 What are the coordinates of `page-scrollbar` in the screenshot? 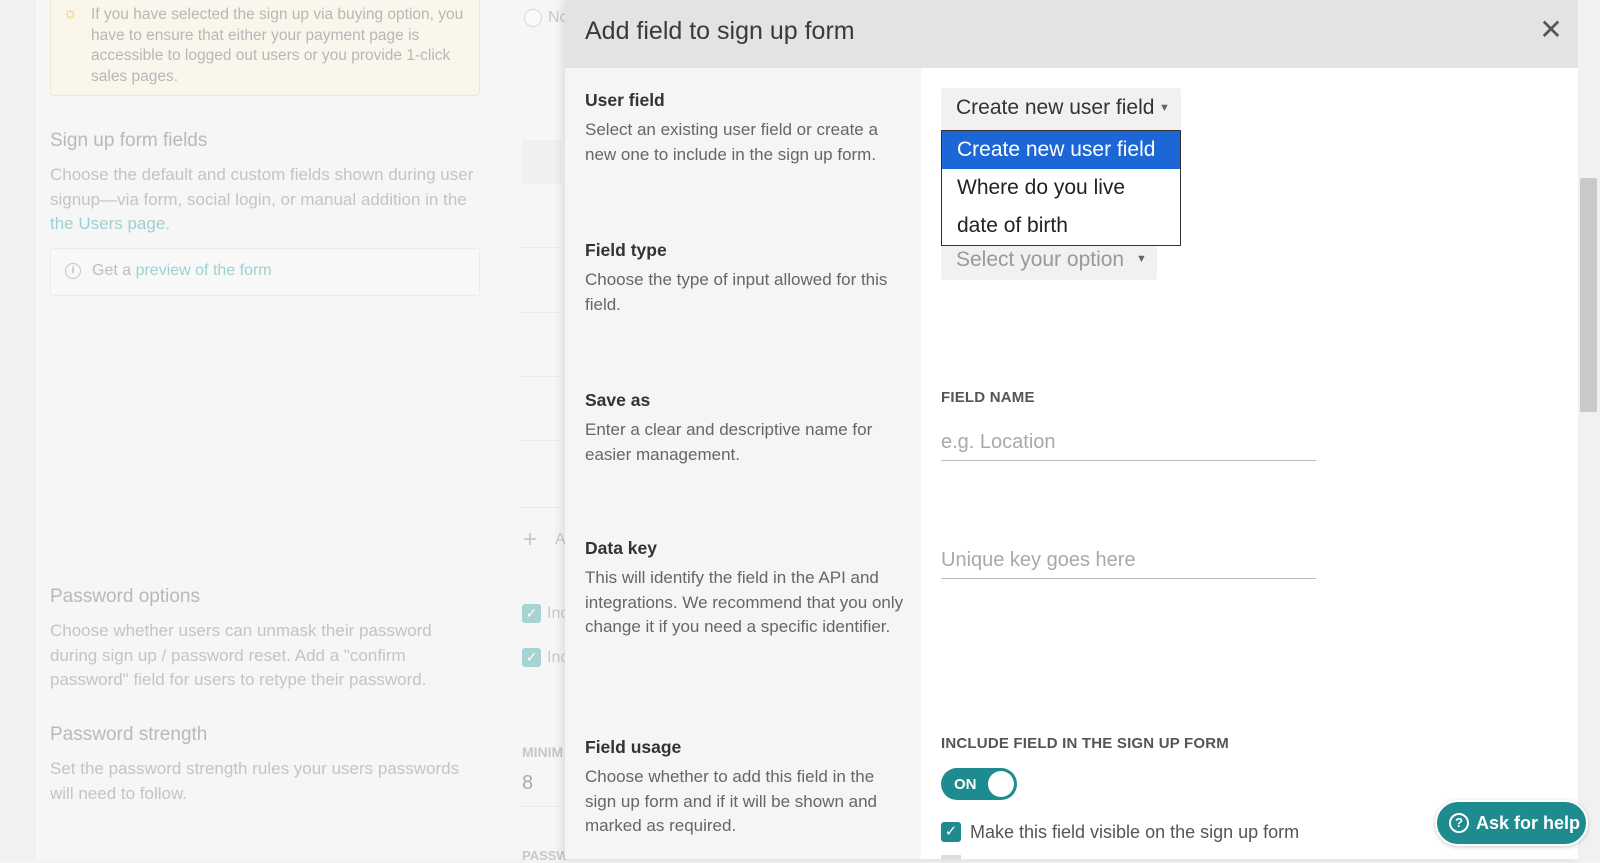 It's located at (1589, 429).